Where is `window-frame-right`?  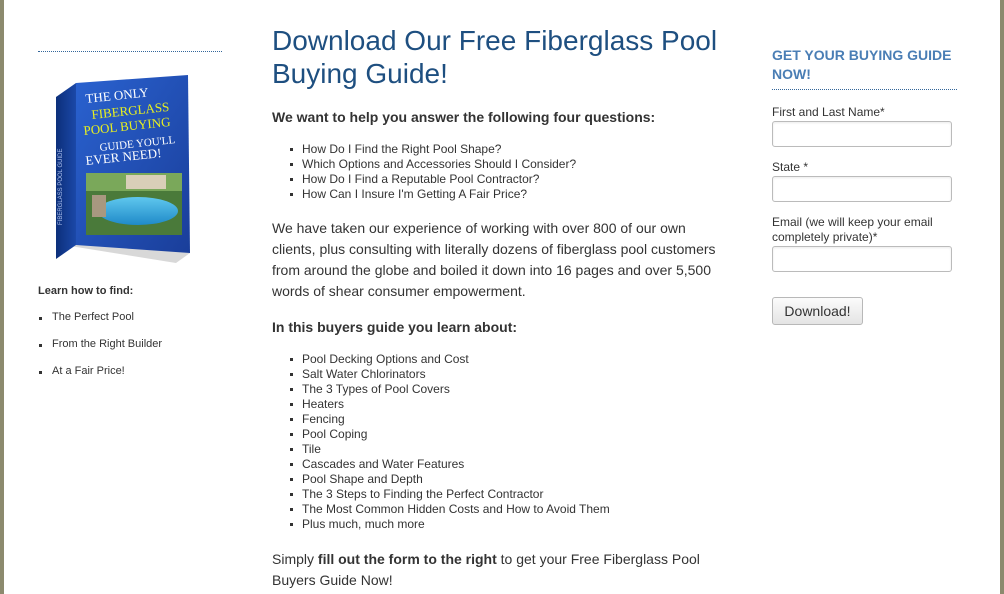 window-frame-right is located at coordinates (1002, 297).